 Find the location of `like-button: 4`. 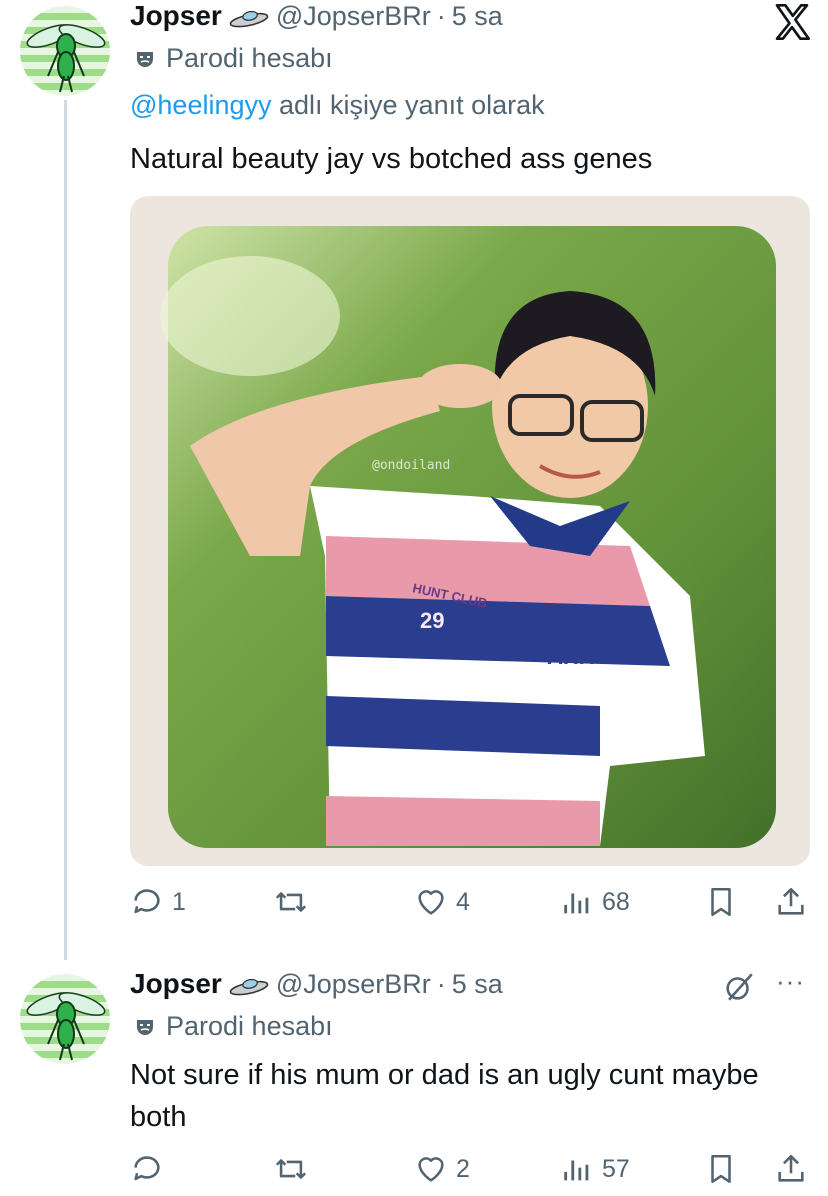

like-button: 4 is located at coordinates (442, 902).